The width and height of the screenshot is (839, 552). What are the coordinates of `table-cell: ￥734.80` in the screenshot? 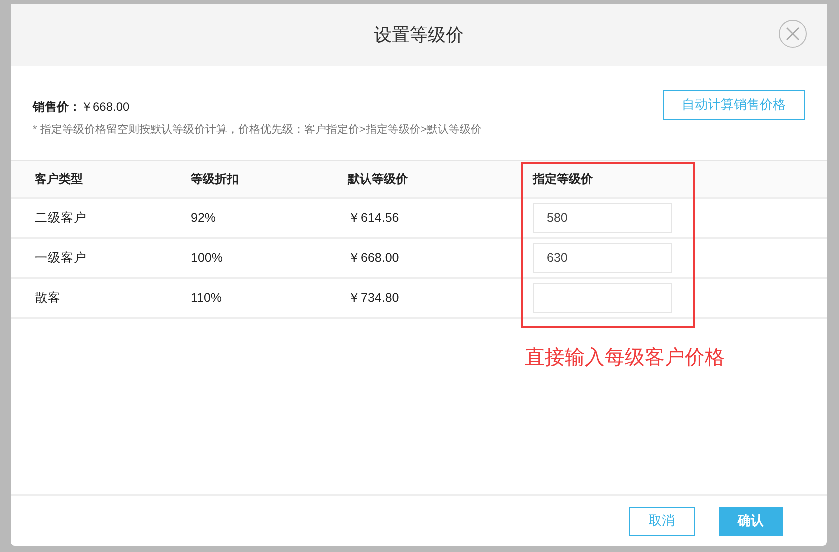 It's located at (374, 297).